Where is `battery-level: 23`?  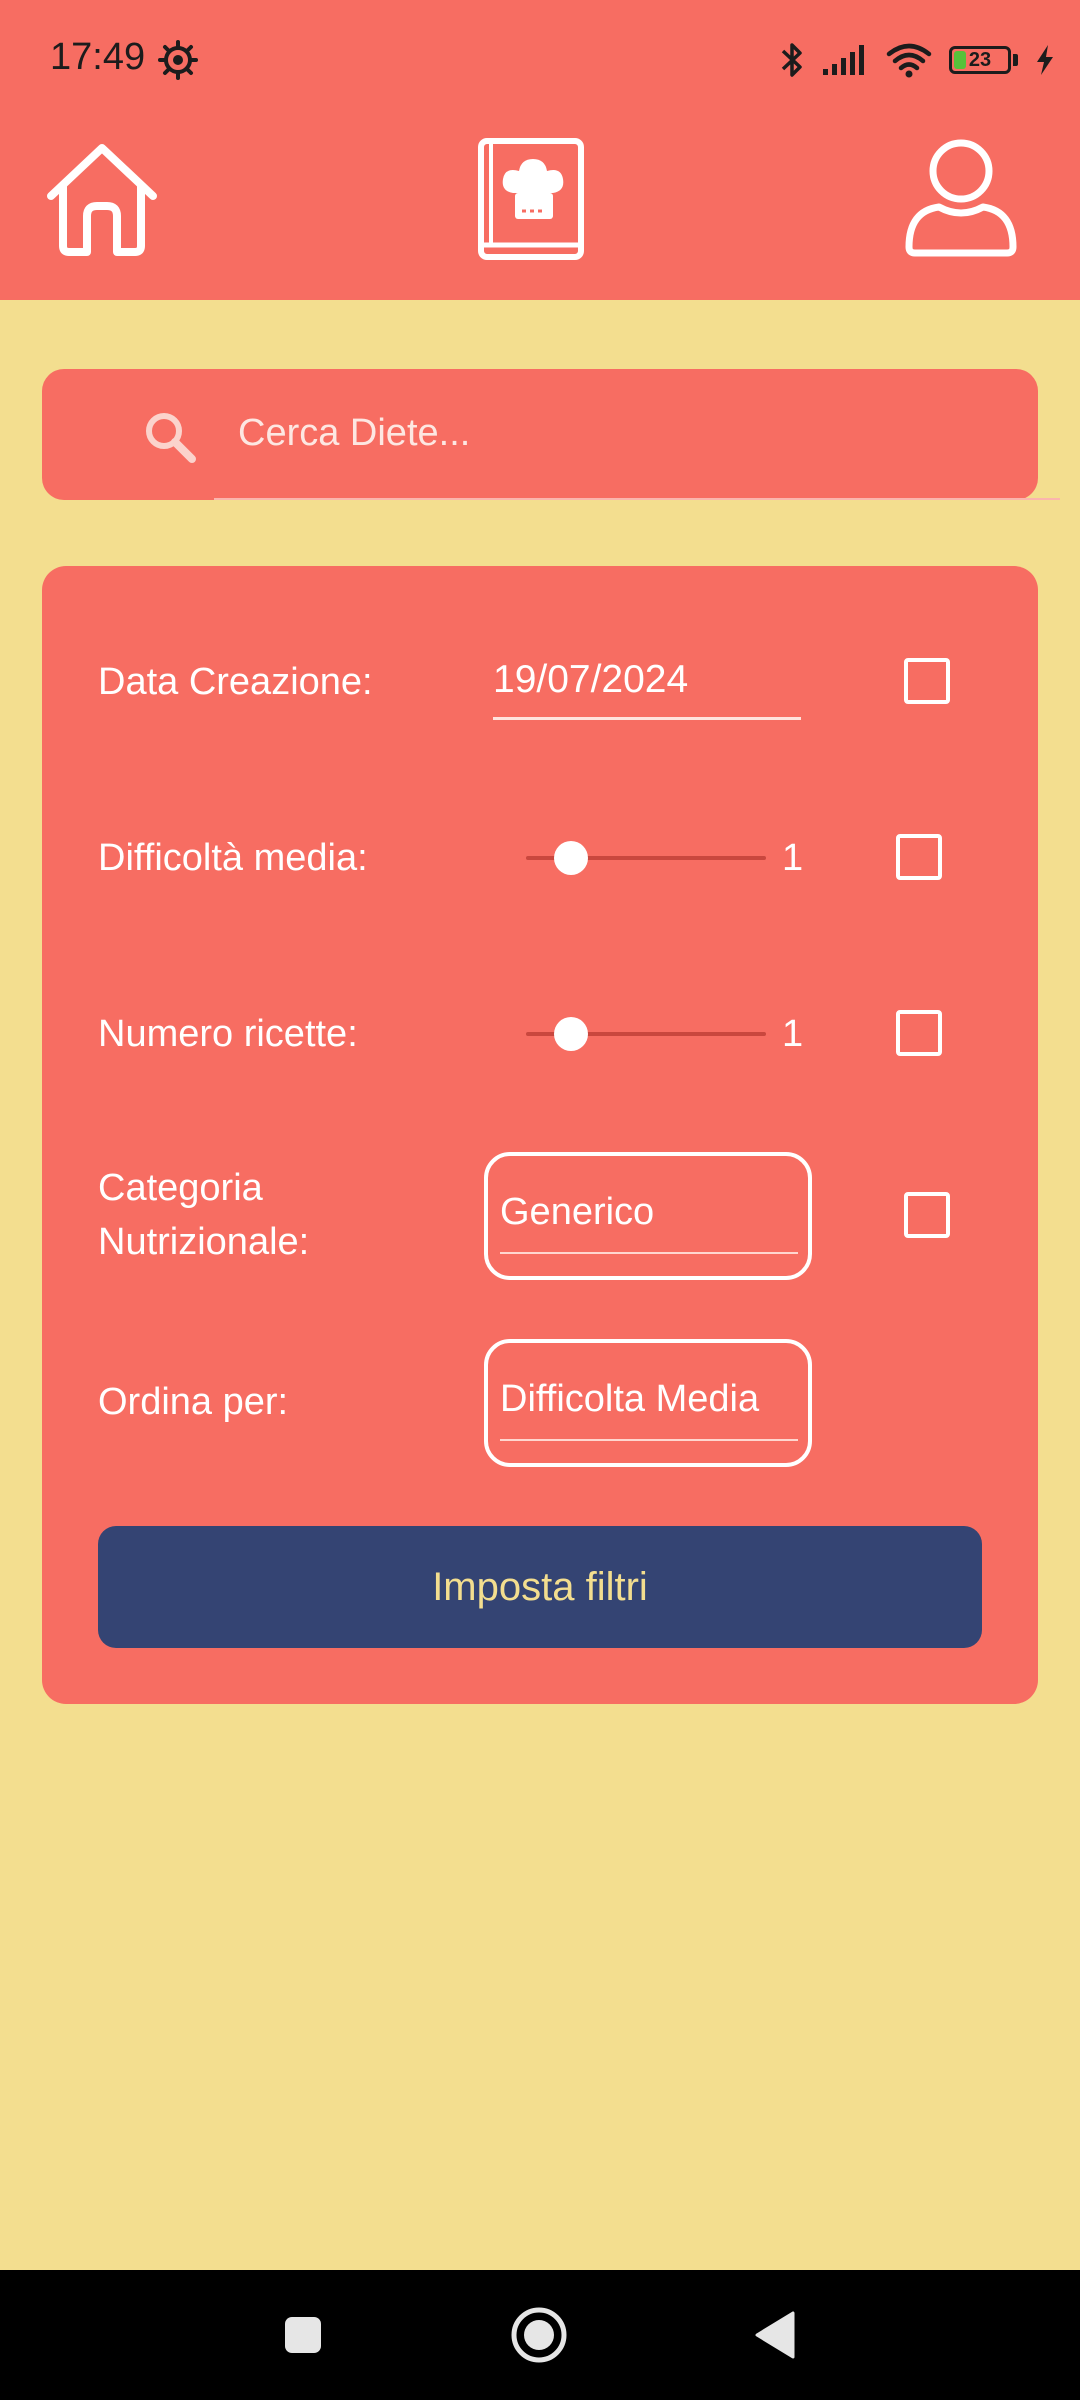
battery-level: 23 is located at coordinates (980, 59).